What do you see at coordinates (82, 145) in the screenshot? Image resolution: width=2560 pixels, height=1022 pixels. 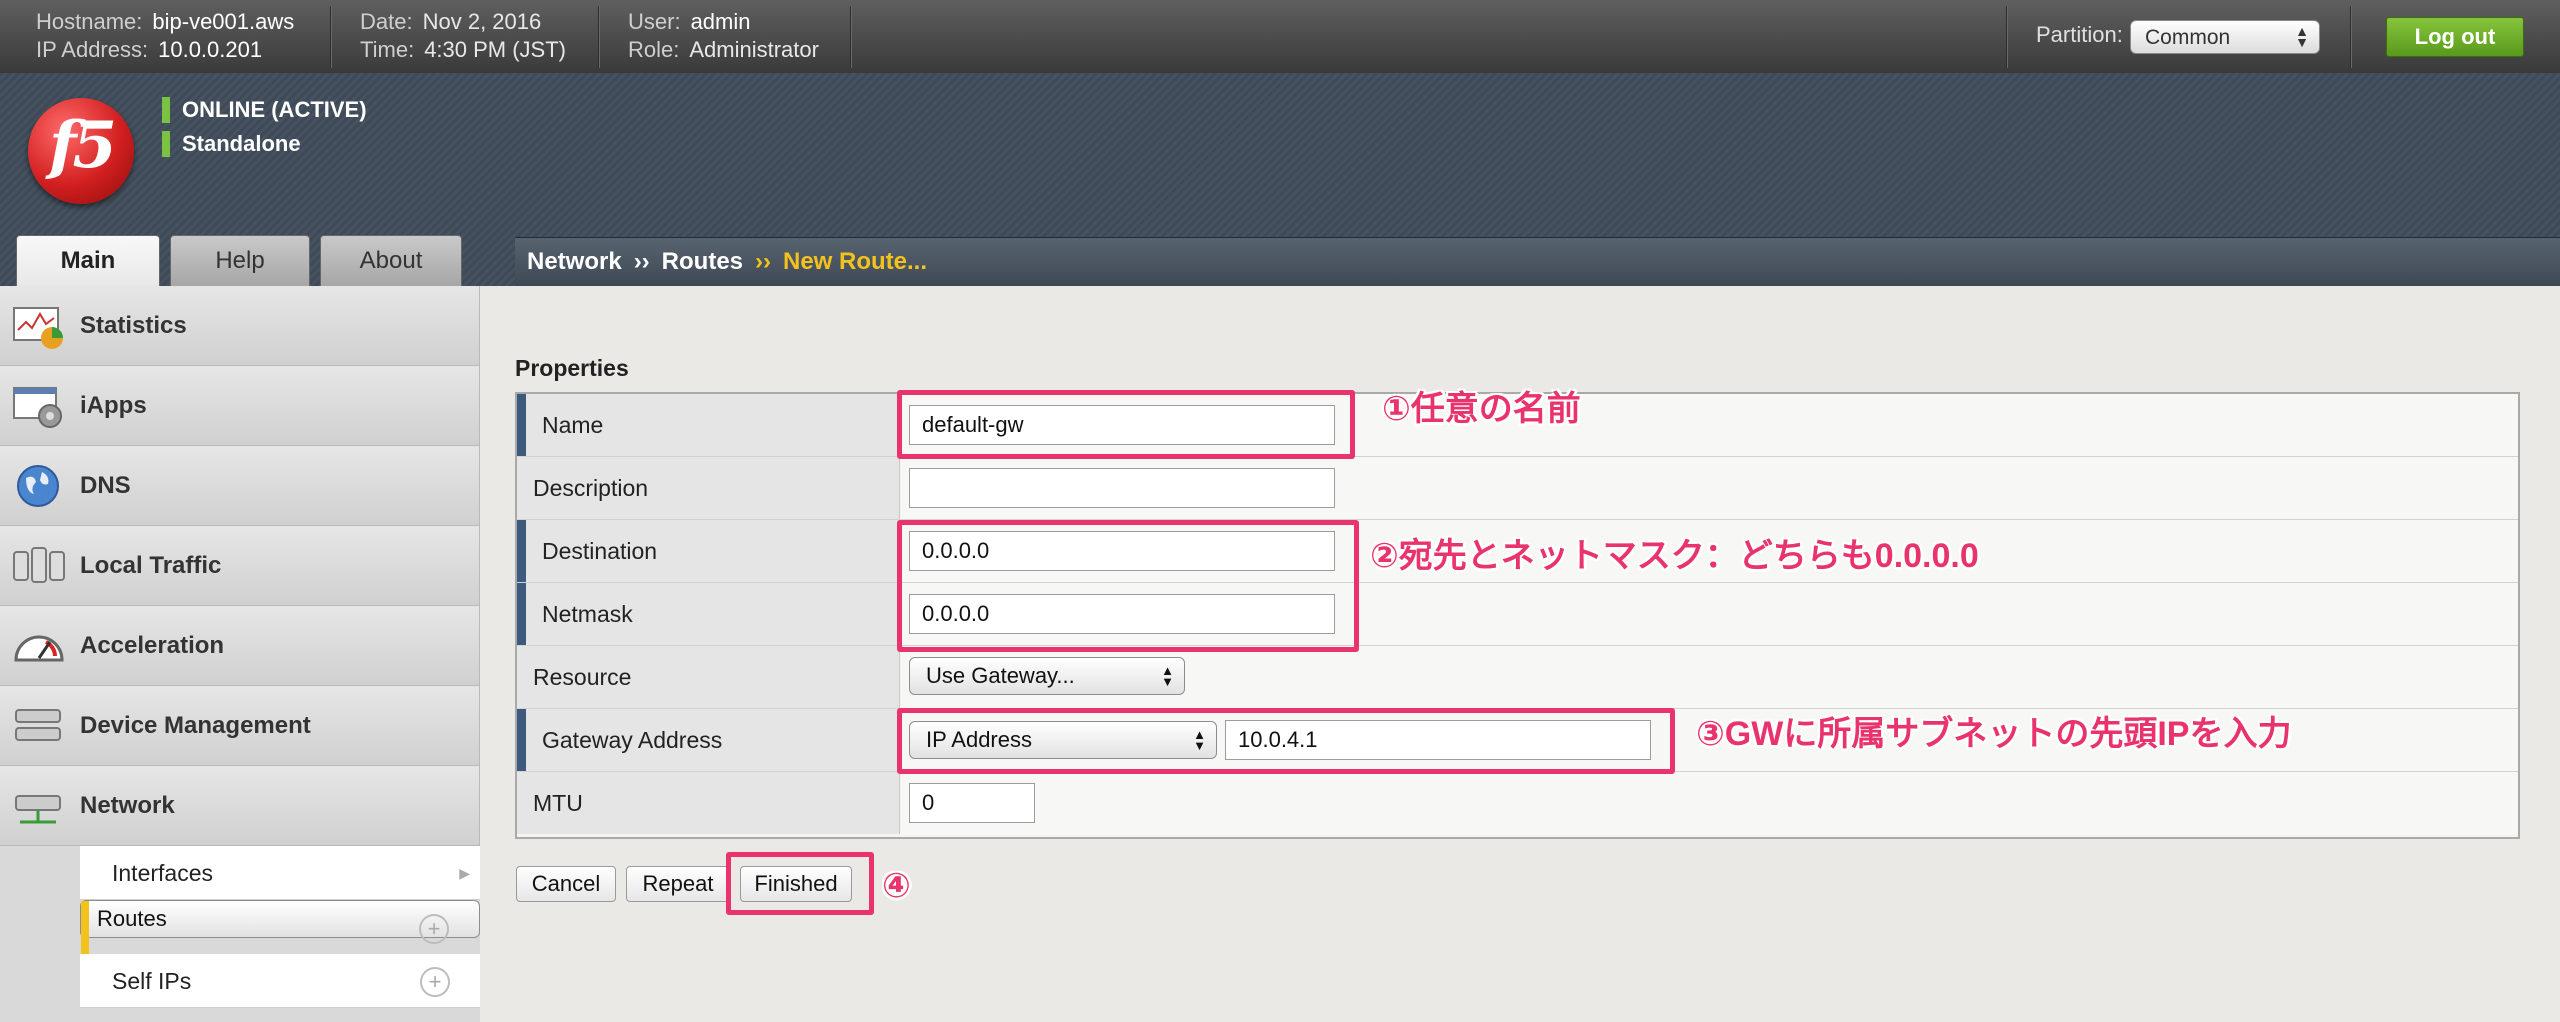 I see `logo-text: f5` at bounding box center [82, 145].